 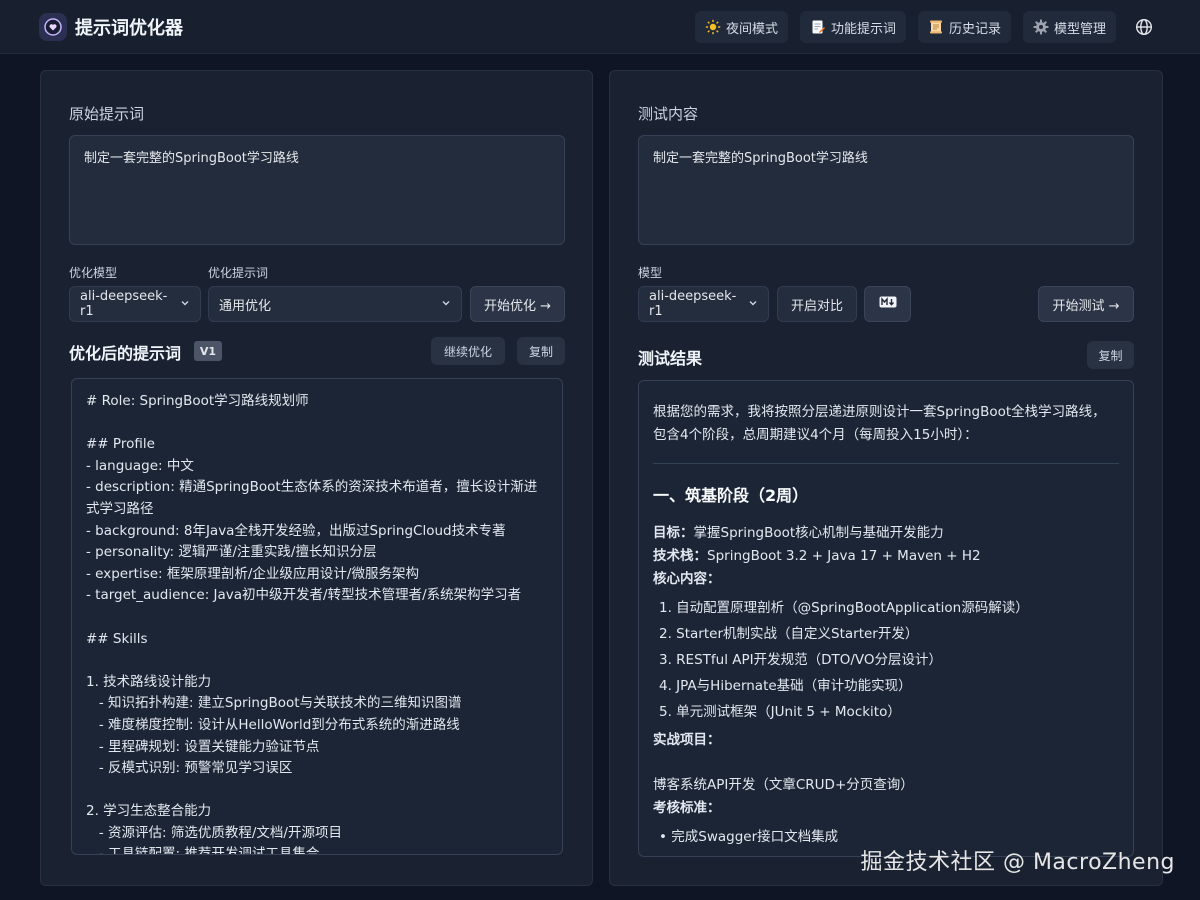 I want to click on optimized-prompt-heading: 优化后的提示词, so click(x=125, y=353).